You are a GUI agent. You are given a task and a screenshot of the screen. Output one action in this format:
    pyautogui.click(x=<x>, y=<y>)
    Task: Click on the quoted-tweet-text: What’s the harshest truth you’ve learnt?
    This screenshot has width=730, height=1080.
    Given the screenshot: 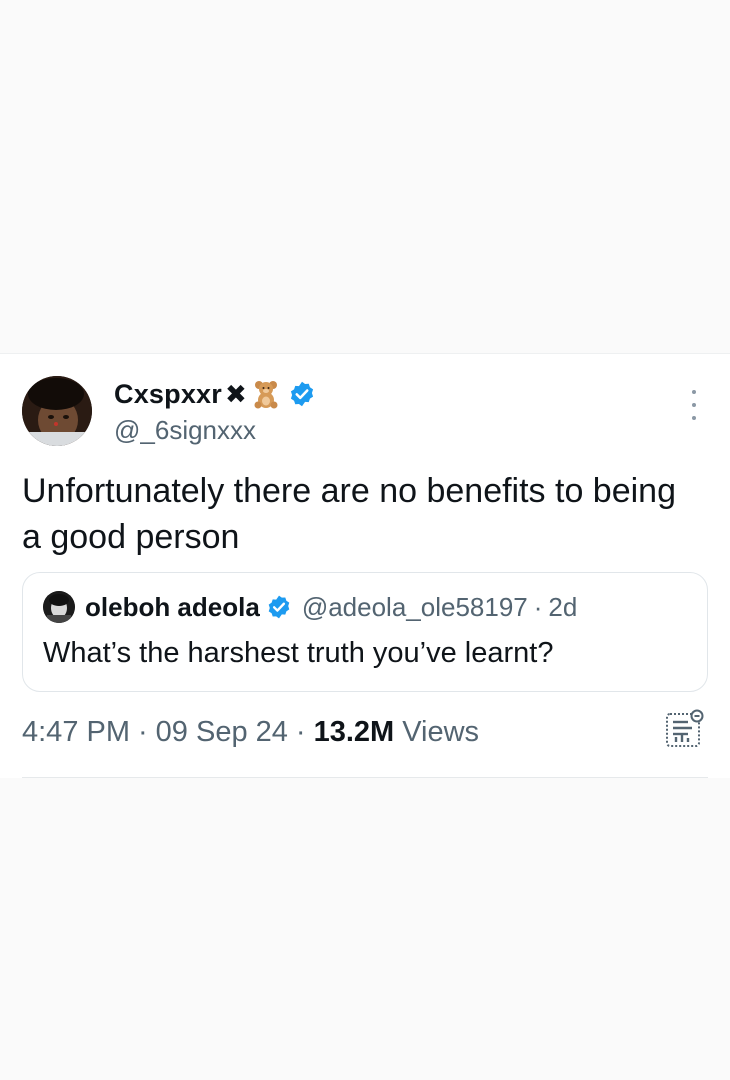 What is the action you would take?
    pyautogui.click(x=298, y=653)
    